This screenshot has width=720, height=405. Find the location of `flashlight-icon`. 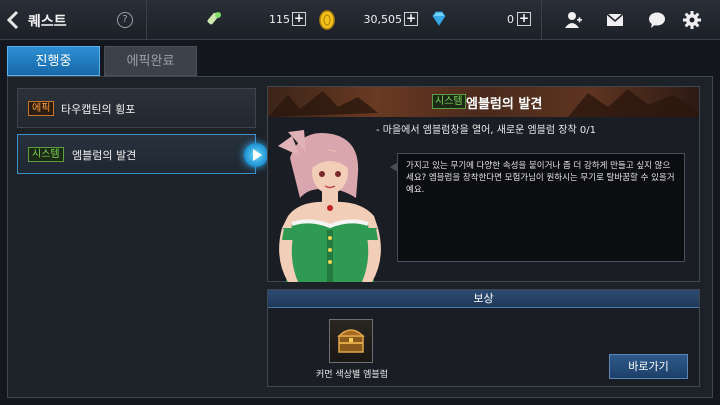

flashlight-icon is located at coordinates (213, 21).